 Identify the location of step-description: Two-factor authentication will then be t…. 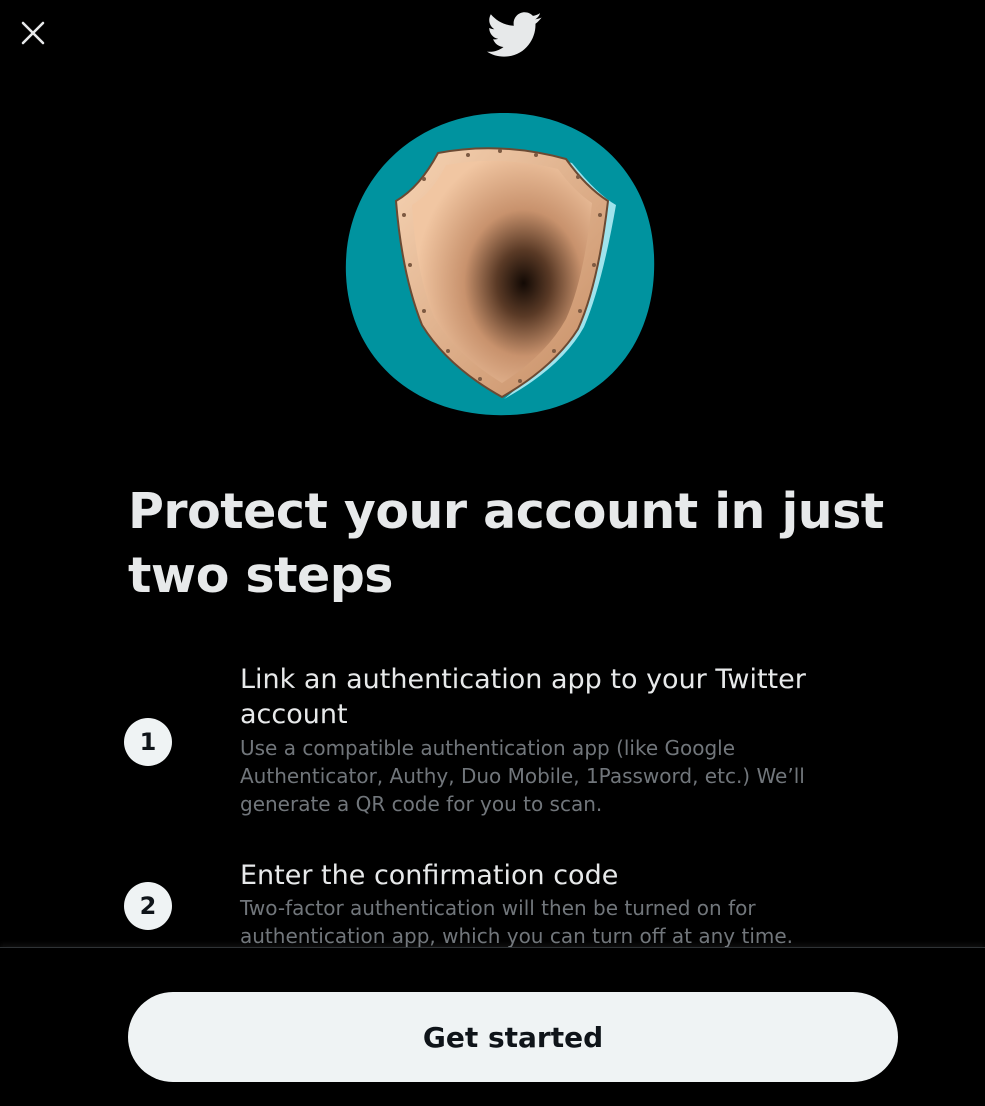
(517, 921).